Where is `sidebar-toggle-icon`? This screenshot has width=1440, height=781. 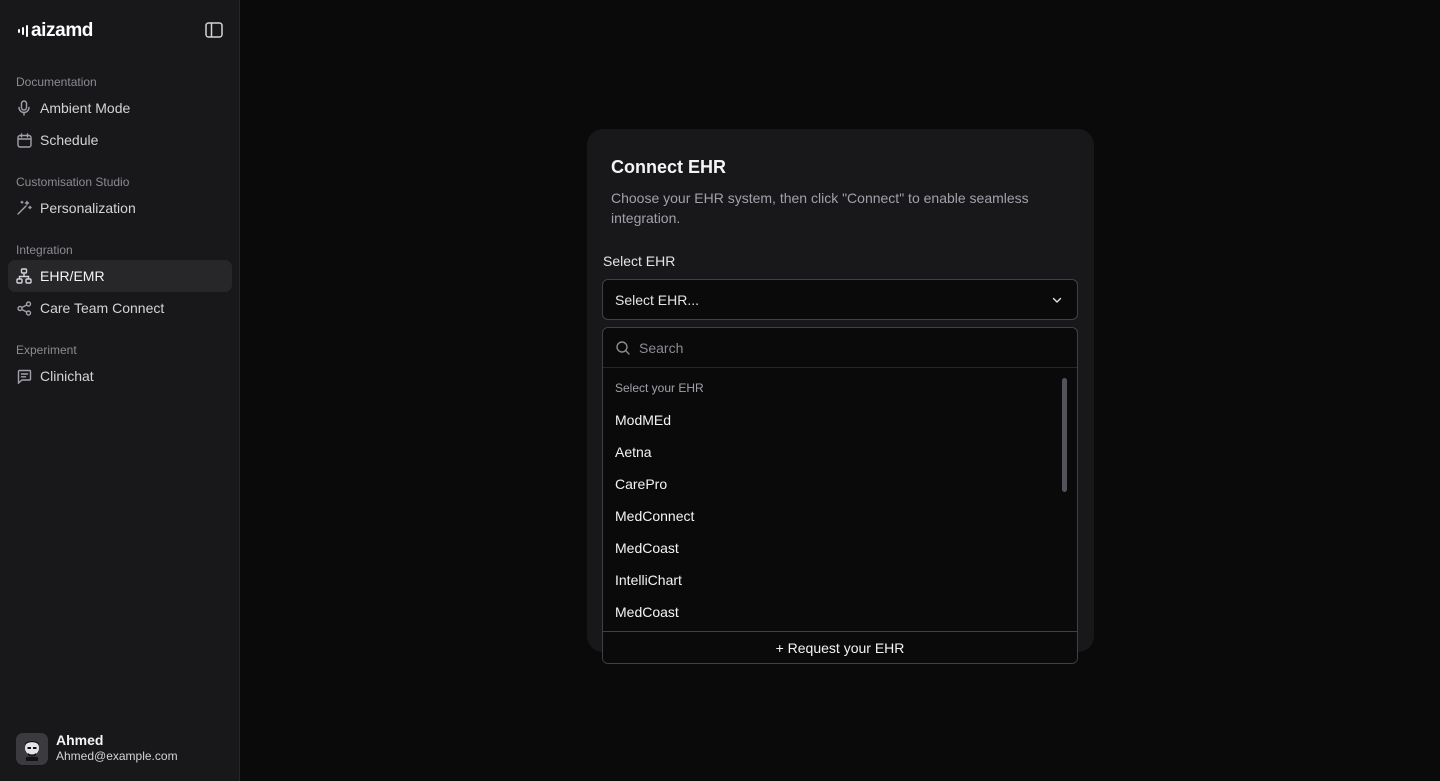 sidebar-toggle-icon is located at coordinates (214, 30).